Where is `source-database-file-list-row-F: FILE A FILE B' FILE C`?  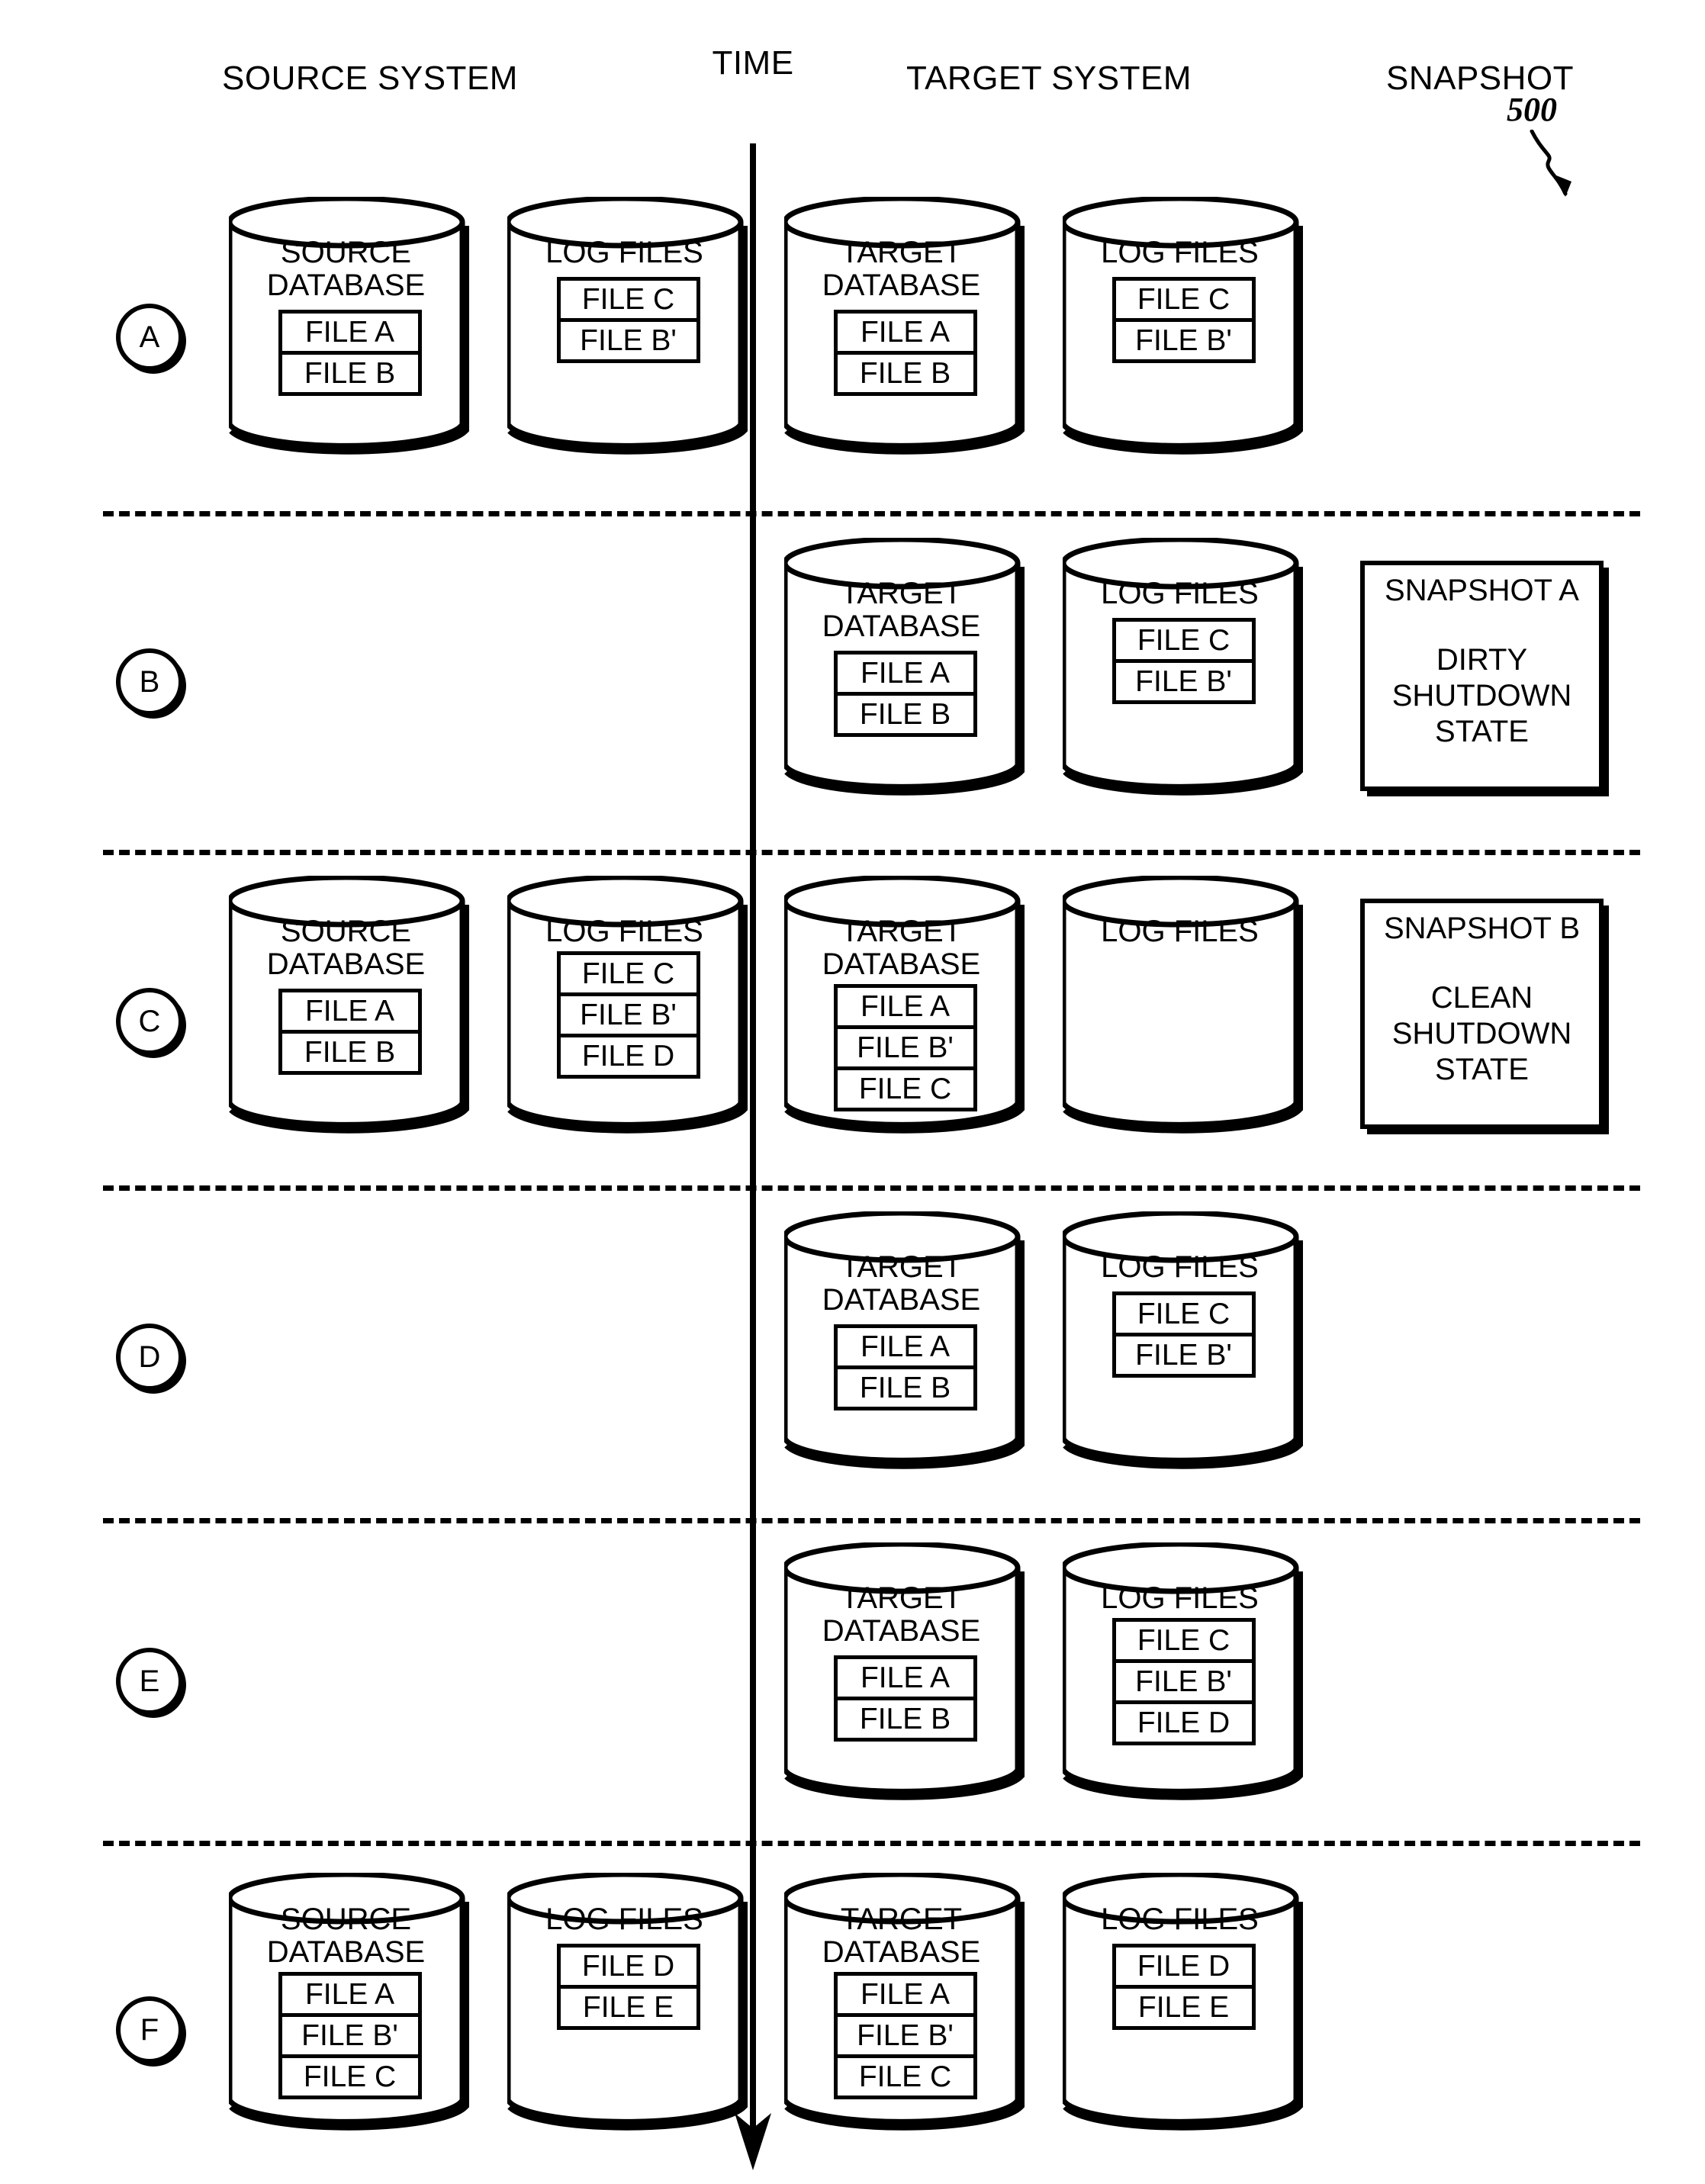 source-database-file-list-row-F: FILE A FILE B' FILE C is located at coordinates (350, 2035).